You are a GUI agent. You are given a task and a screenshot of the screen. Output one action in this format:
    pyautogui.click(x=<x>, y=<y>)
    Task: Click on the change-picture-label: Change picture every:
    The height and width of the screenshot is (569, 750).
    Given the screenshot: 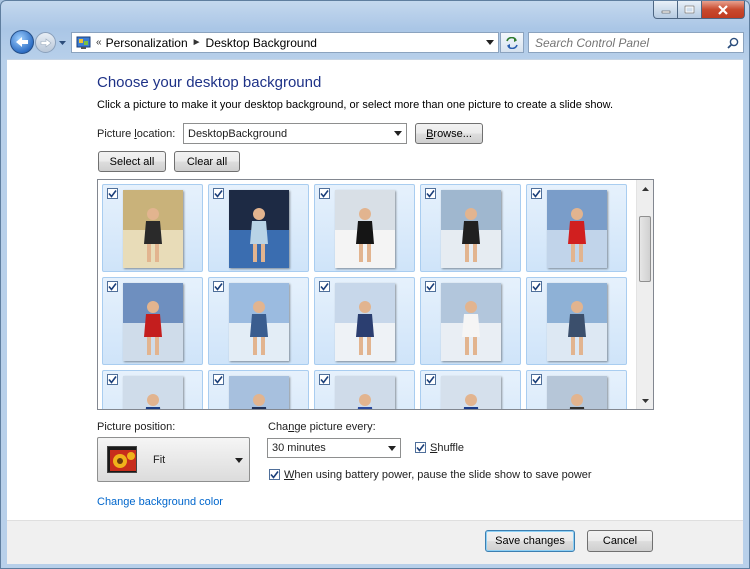 What is the action you would take?
    pyautogui.click(x=322, y=427)
    